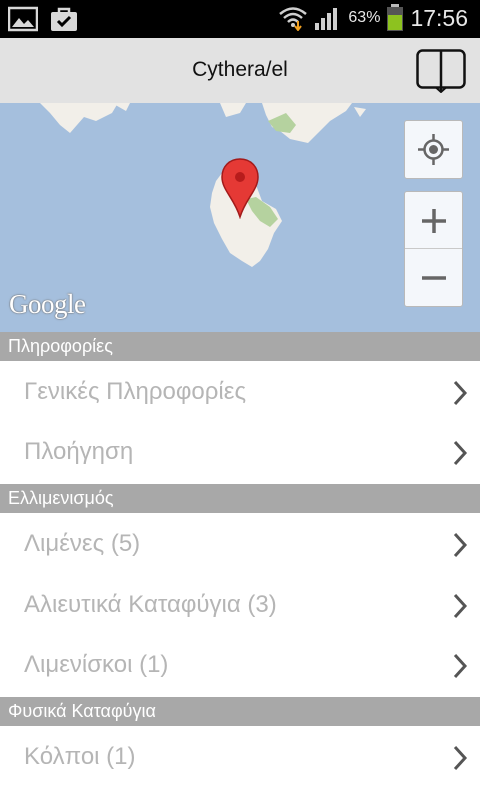  What do you see at coordinates (96, 664) in the screenshot?
I see `list-item-label: Λιμενίσκοι (1)` at bounding box center [96, 664].